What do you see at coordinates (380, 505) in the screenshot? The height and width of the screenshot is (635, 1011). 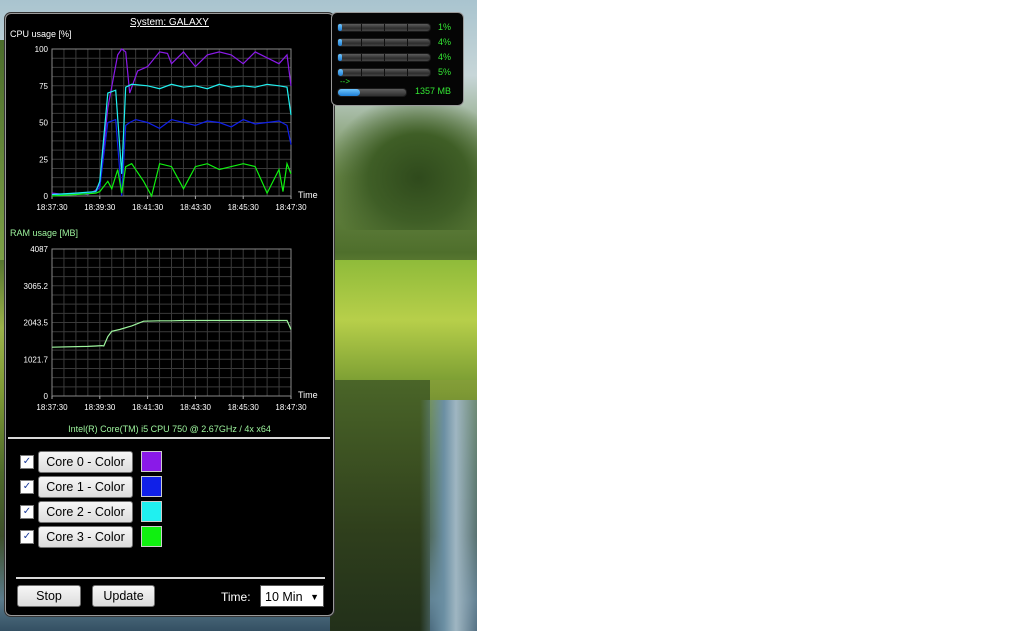 I see `wallpaper-riverbank` at bounding box center [380, 505].